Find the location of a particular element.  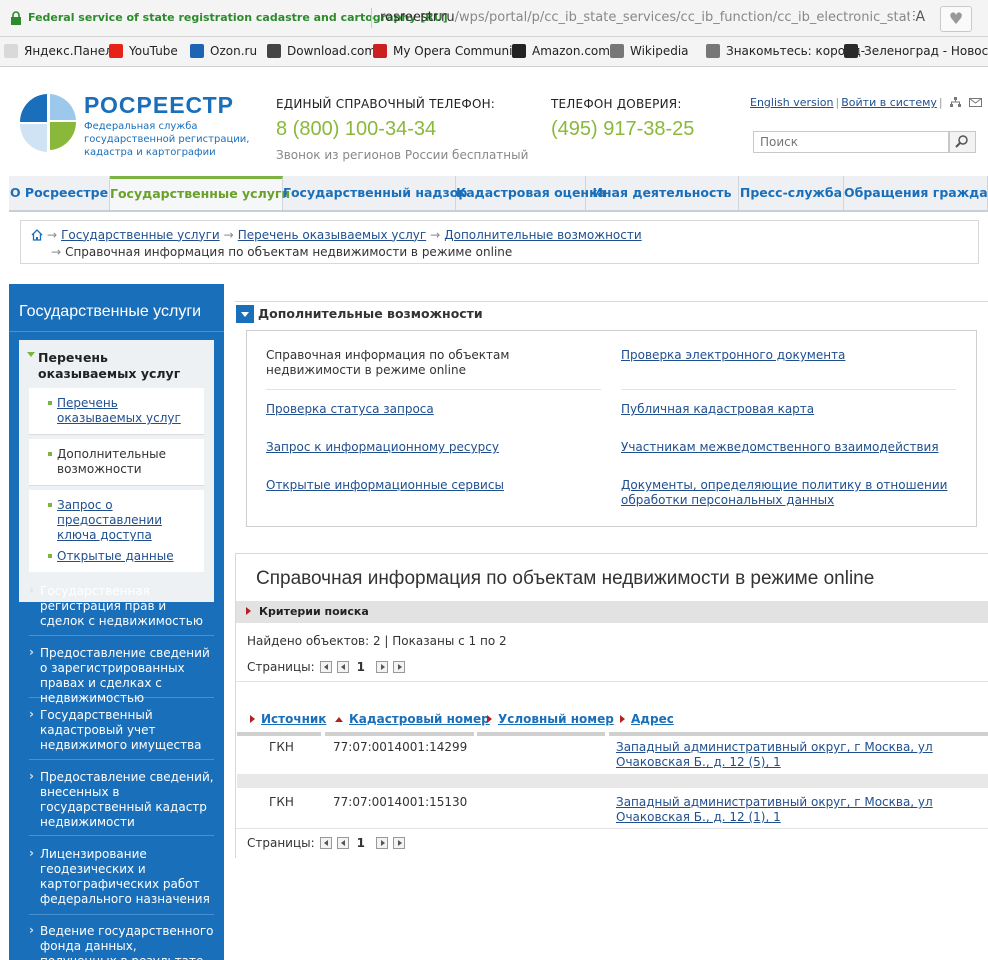

mail-icon is located at coordinates (975, 102).